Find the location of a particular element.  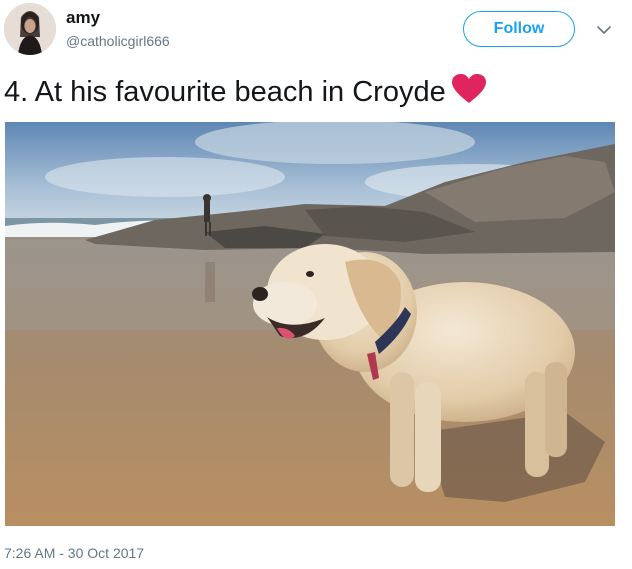

tweet-text-content: 4. At his favourite beach in Croyde is located at coordinates (225, 92).